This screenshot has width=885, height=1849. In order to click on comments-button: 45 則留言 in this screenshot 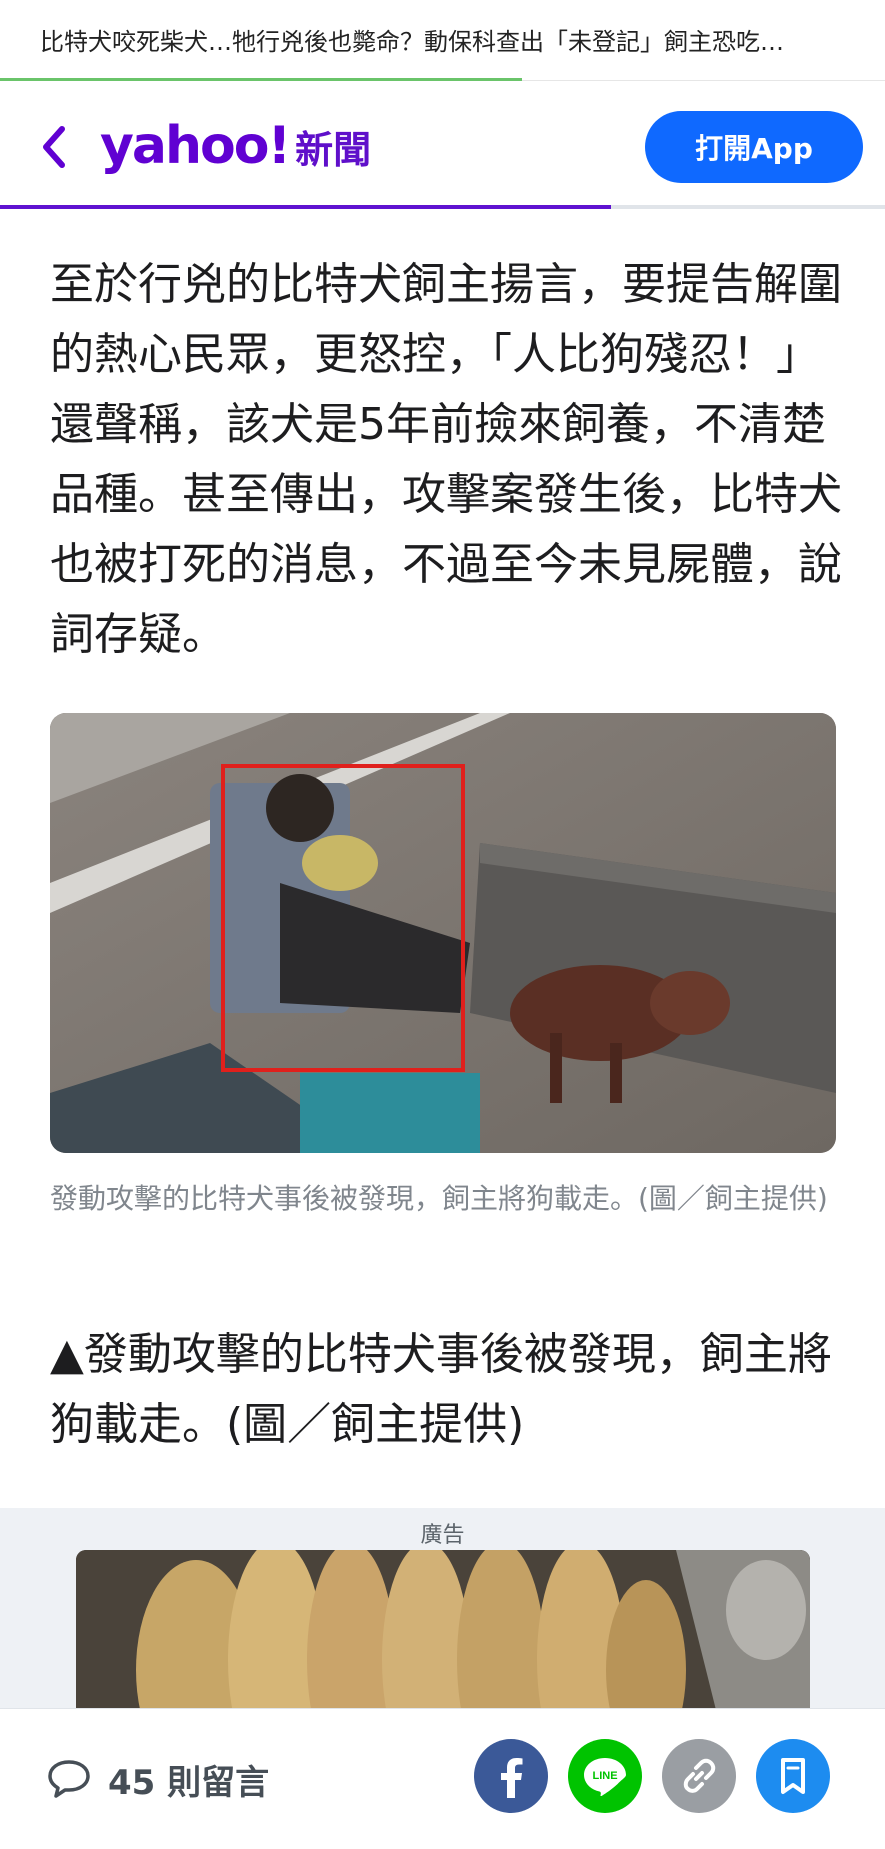, I will do `click(157, 1779)`.